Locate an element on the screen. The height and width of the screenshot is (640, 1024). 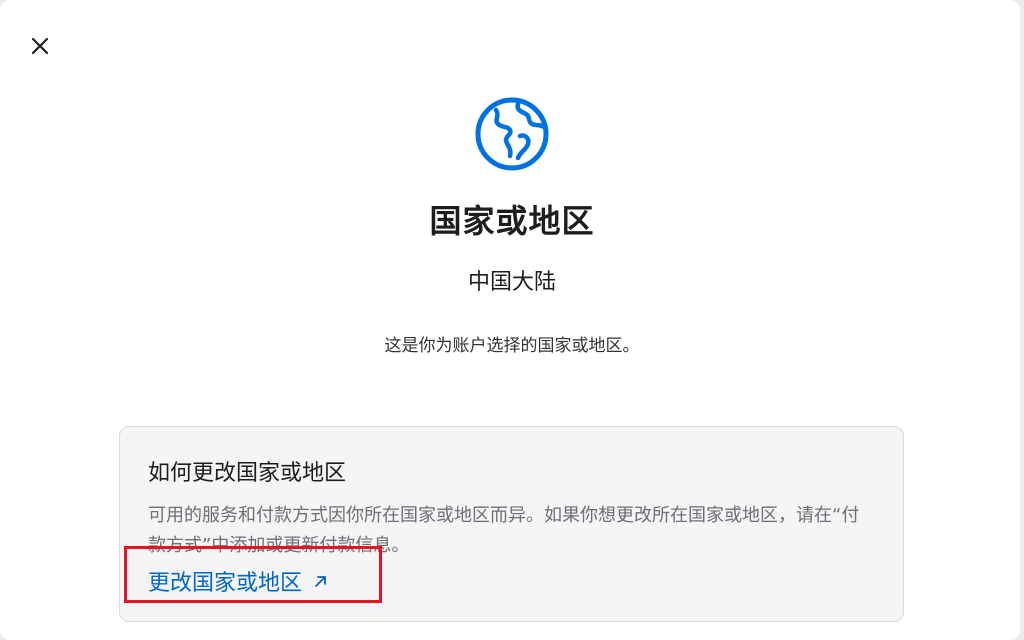
change-region-link: 更改国家或地区 is located at coordinates (239, 581).